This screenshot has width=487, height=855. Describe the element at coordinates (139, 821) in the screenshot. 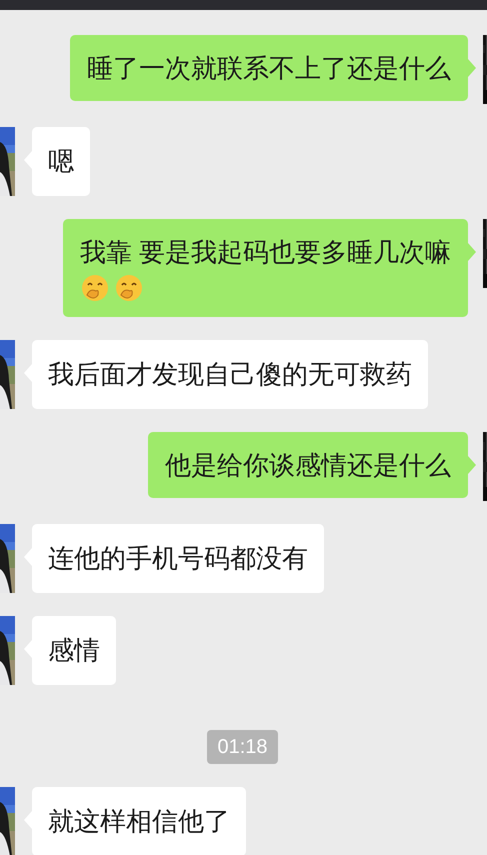

I see `message-text: 就这样相信他了` at that location.